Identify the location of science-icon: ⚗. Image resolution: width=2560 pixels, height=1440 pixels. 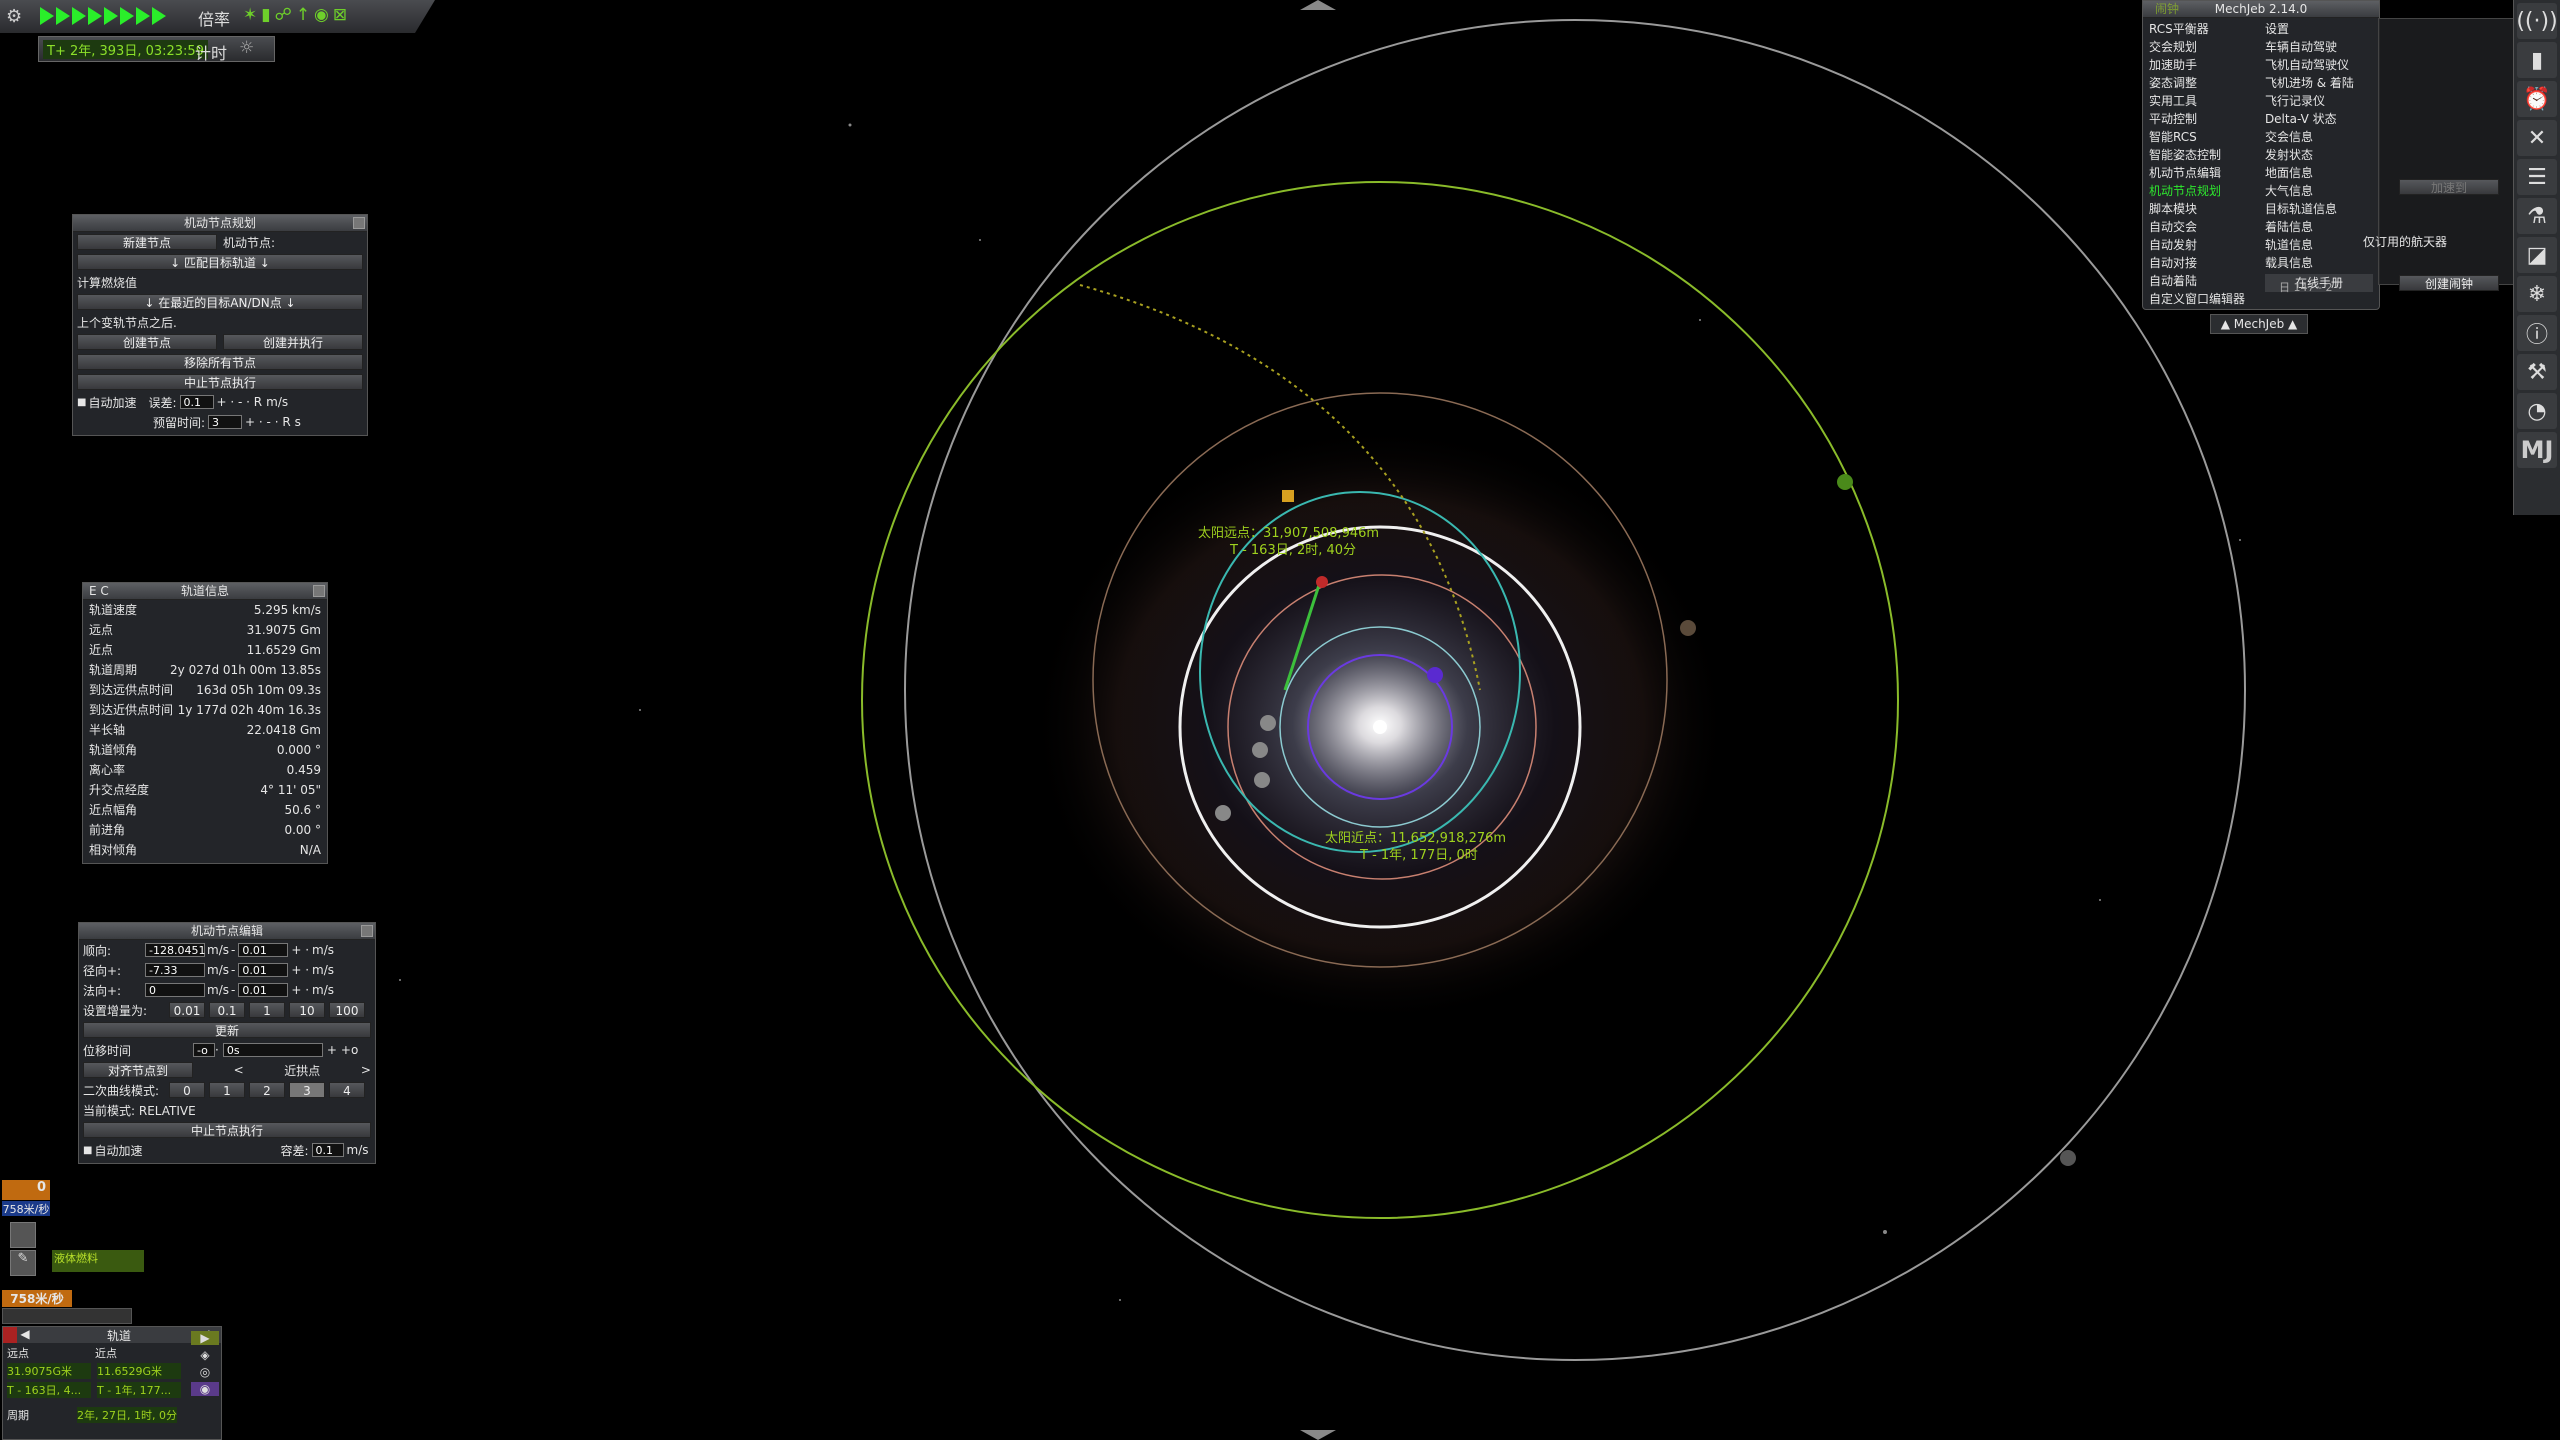
(2537, 216).